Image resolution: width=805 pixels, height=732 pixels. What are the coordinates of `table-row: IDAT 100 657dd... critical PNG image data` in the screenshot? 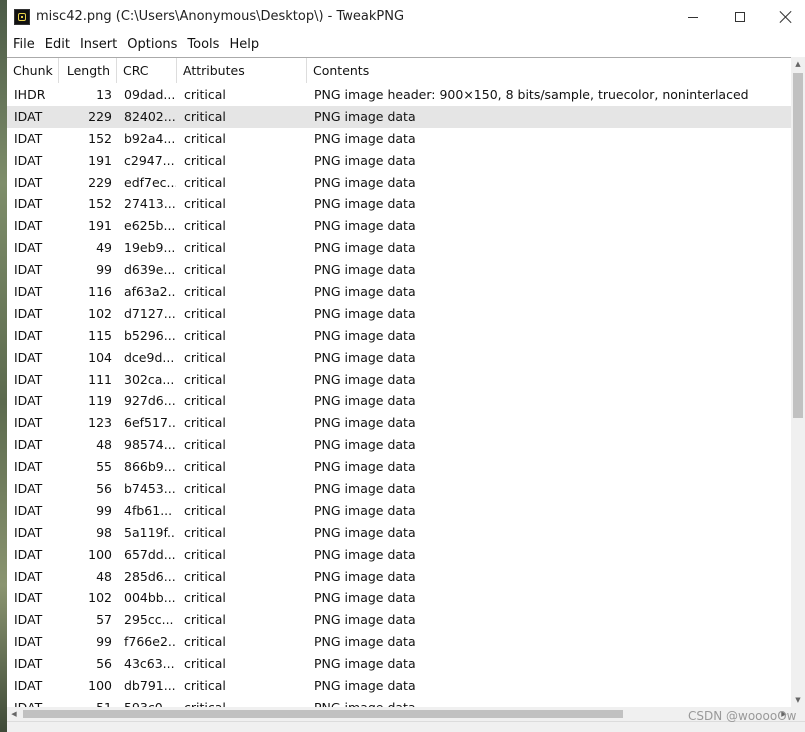 It's located at (399, 555).